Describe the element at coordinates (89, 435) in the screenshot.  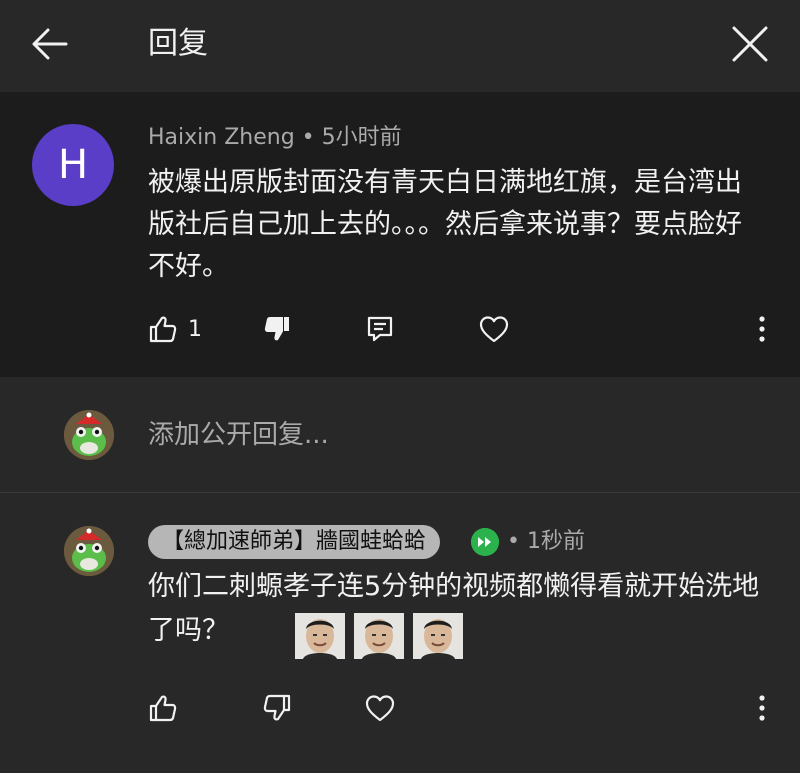
I see `user-avatar` at that location.